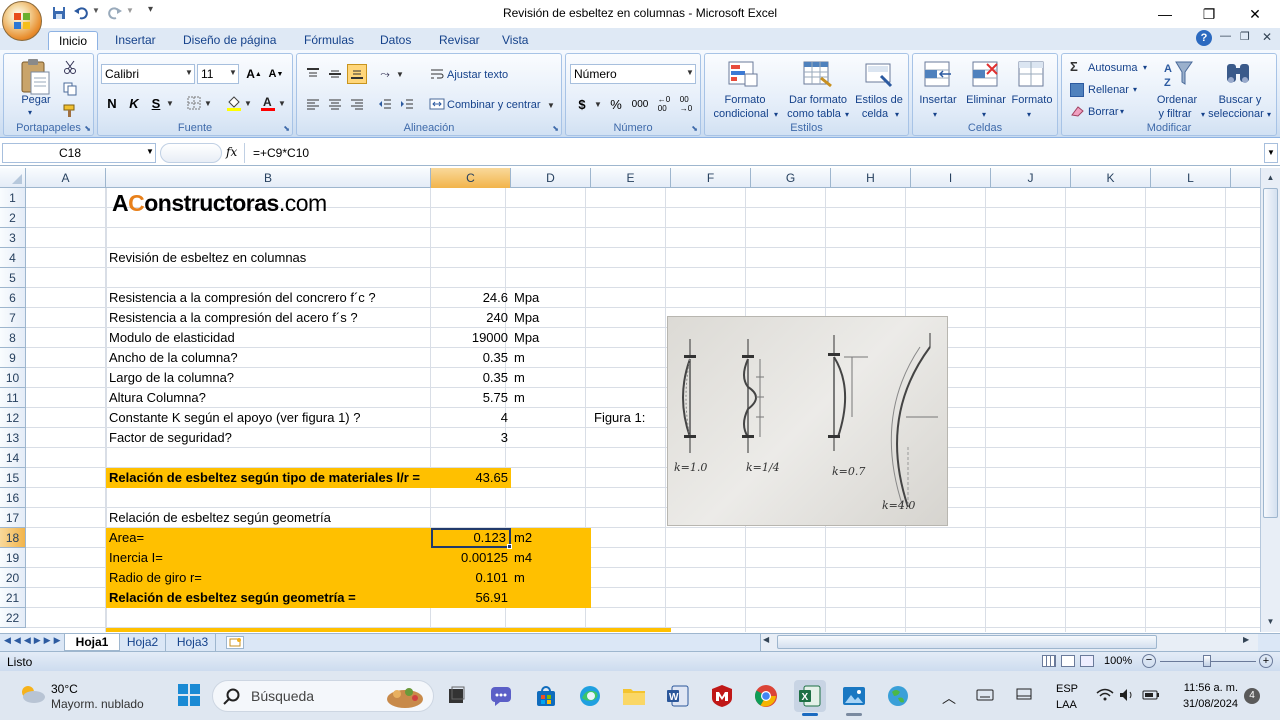 This screenshot has height=720, width=1280. Describe the element at coordinates (134, 103) in the screenshot. I see `italic-button: K` at that location.